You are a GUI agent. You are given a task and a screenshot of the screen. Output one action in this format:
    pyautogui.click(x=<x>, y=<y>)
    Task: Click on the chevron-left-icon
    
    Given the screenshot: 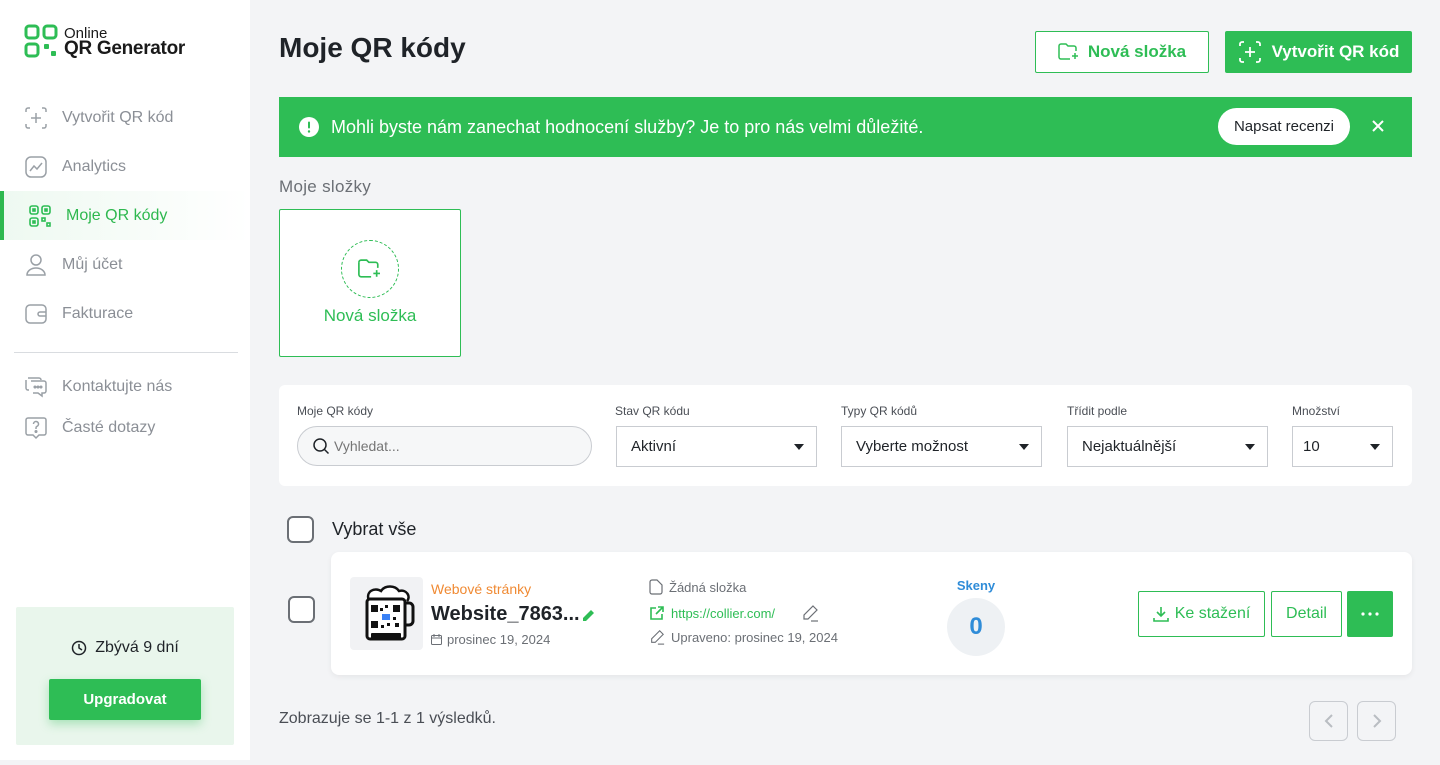 What is the action you would take?
    pyautogui.click(x=1328, y=721)
    